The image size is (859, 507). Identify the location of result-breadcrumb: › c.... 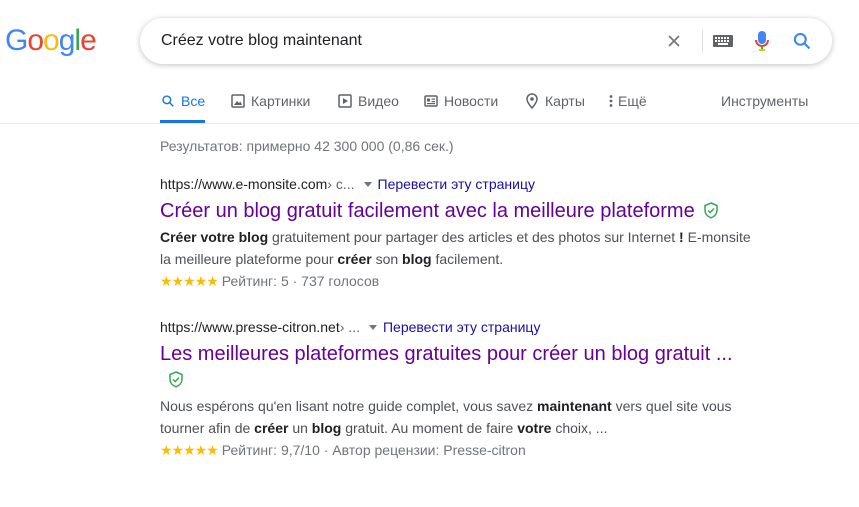
(341, 184).